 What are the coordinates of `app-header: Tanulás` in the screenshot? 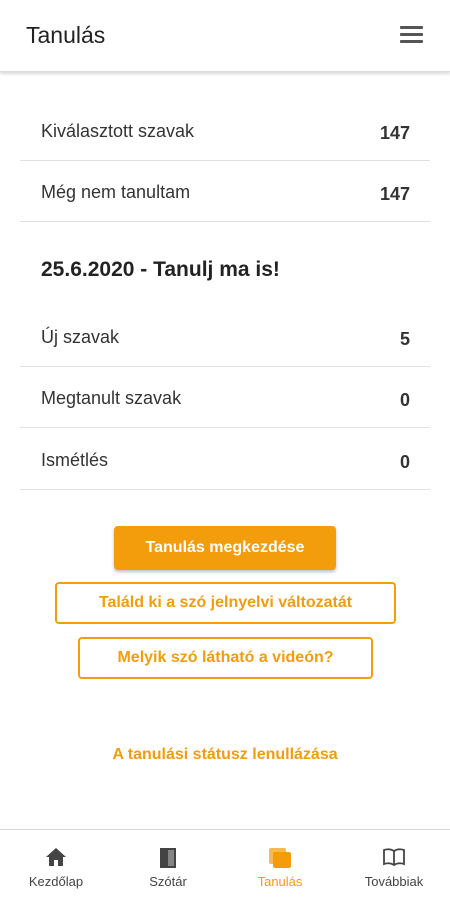 It's located at (225, 36).